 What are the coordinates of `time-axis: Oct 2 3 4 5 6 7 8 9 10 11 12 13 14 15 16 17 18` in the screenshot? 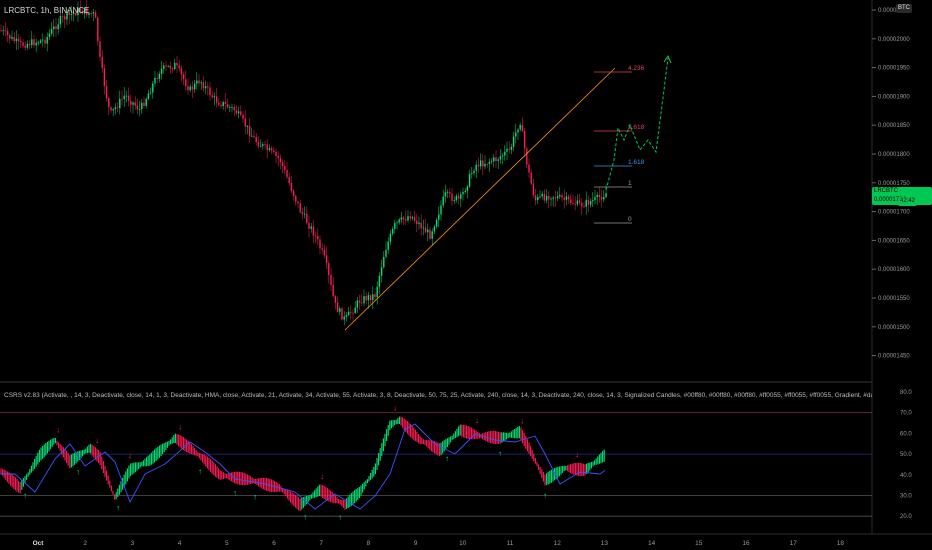 It's located at (466, 540).